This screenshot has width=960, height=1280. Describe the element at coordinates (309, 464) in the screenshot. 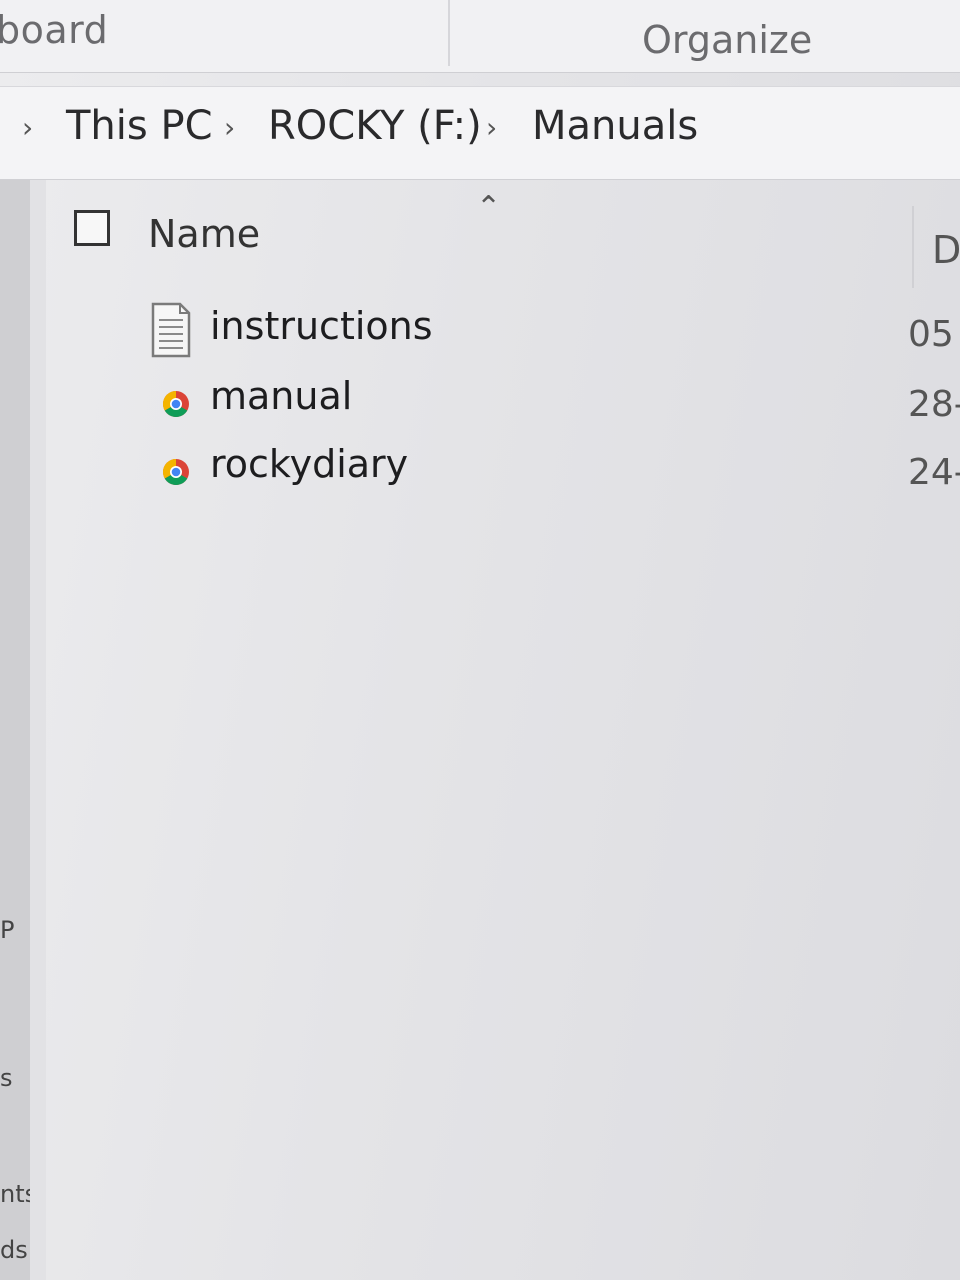

I see `file-name: rockydiary` at that location.